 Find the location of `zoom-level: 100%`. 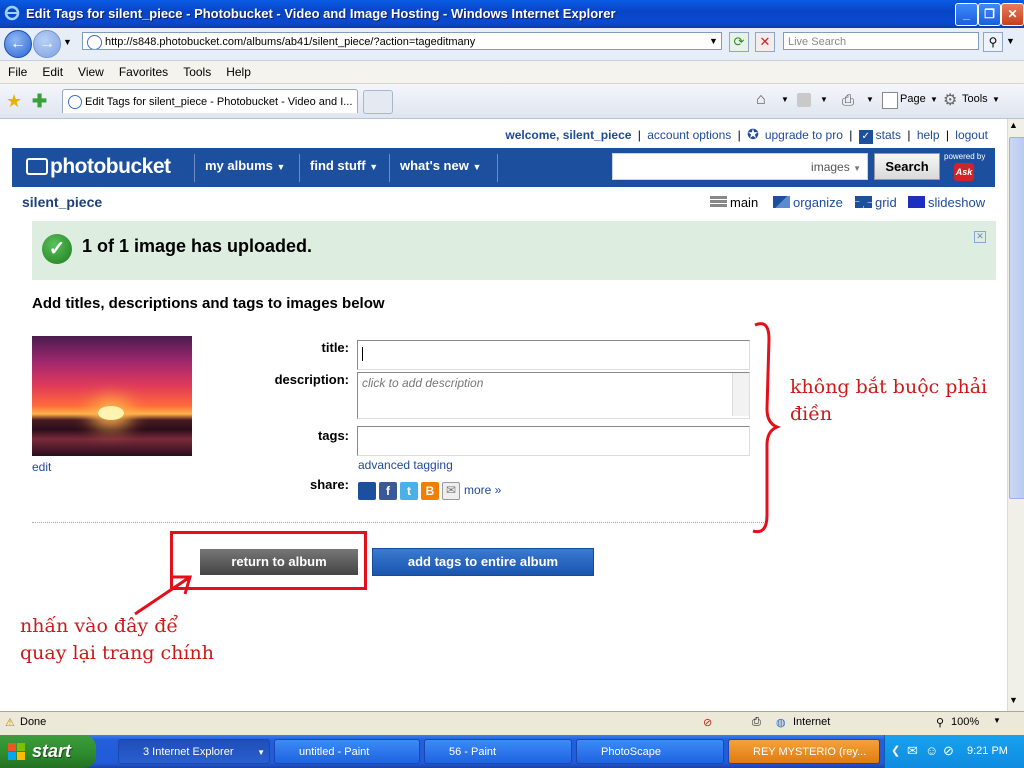

zoom-level: 100% is located at coordinates (965, 722).